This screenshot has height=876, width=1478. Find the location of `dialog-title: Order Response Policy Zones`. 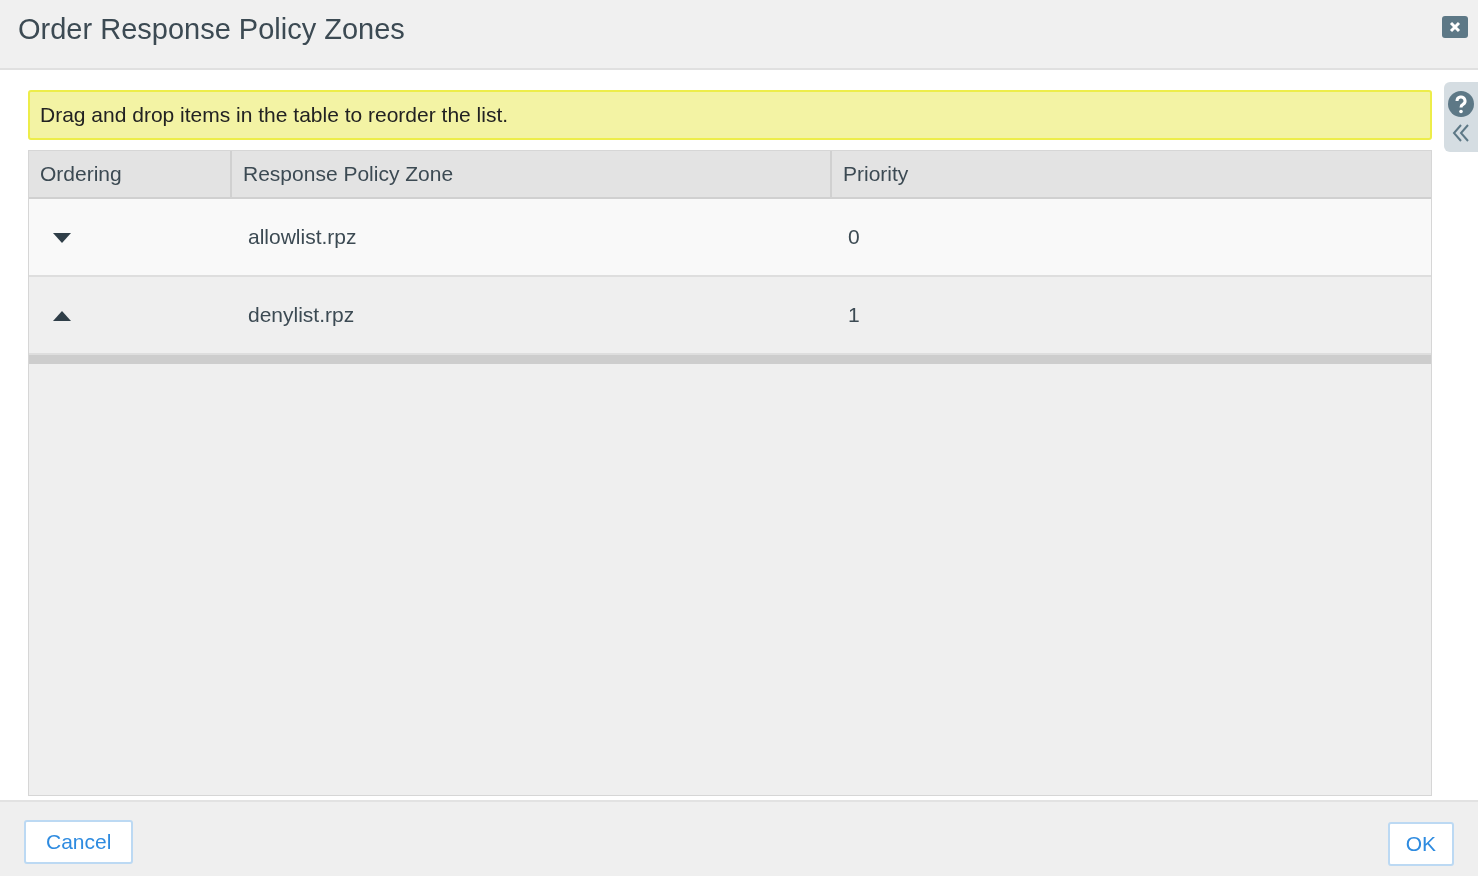

dialog-title: Order Response Policy Zones is located at coordinates (211, 29).